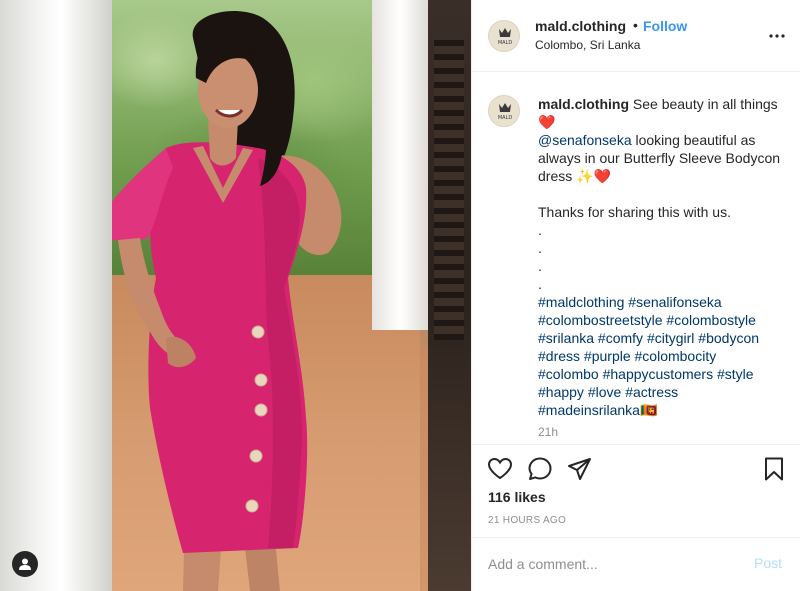 The width and height of the screenshot is (800, 591). I want to click on hashtag: #colombocity, so click(676, 356).